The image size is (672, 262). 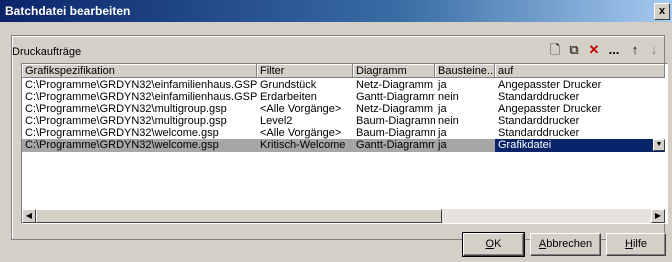 I want to click on scroll-left-button: ◀, so click(x=29, y=216).